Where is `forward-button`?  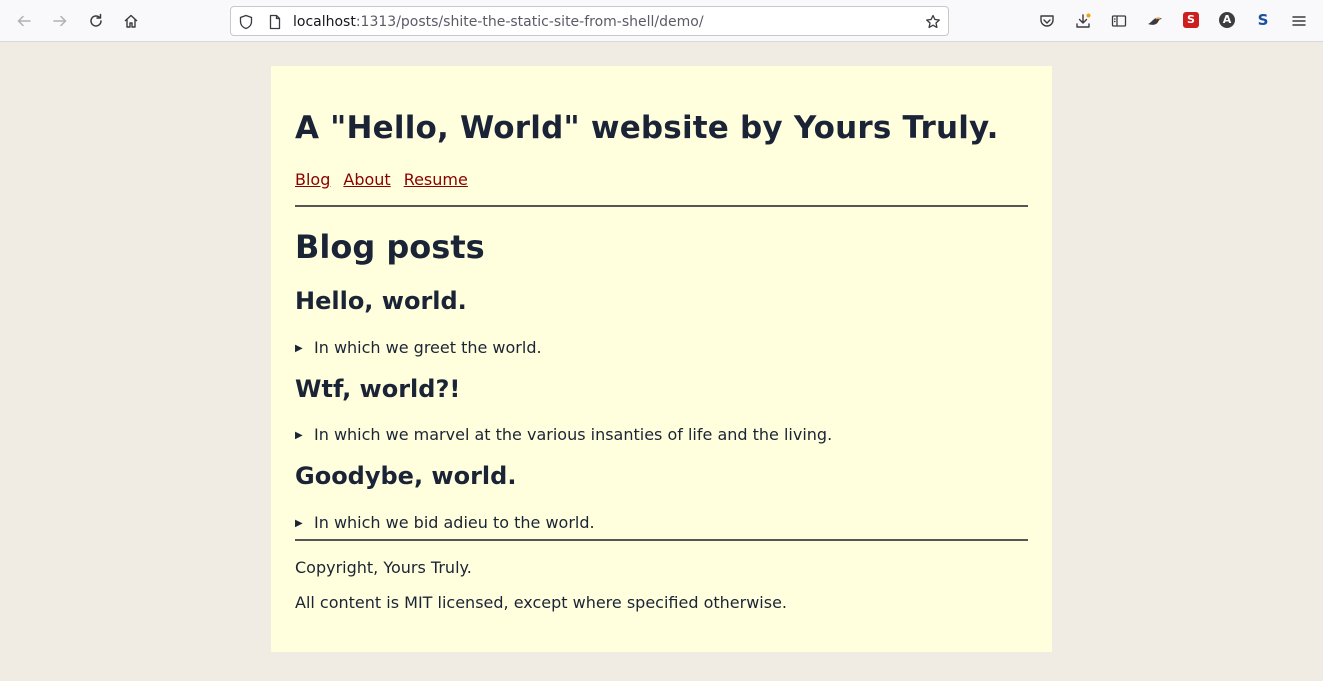 forward-button is located at coordinates (60, 21).